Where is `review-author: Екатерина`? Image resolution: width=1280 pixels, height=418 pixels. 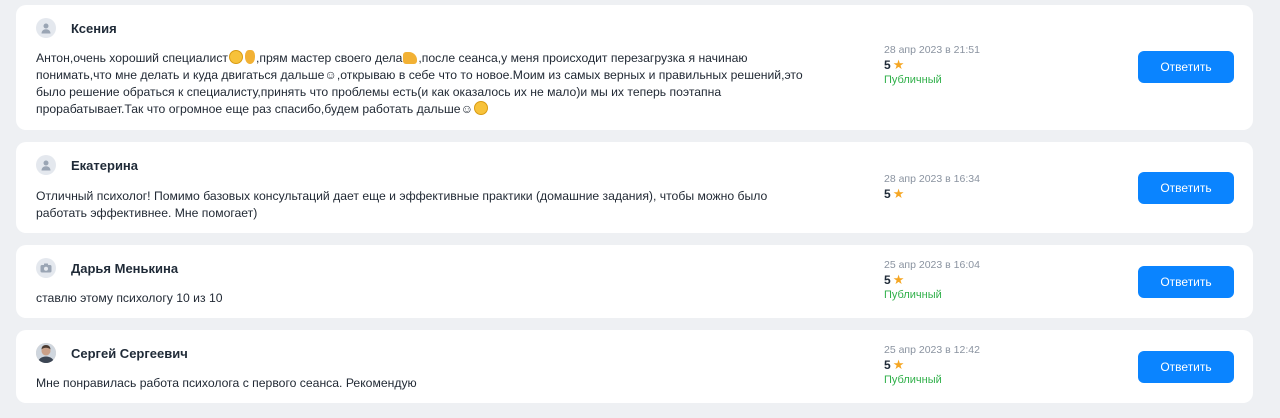 review-author: Екатерина is located at coordinates (105, 165).